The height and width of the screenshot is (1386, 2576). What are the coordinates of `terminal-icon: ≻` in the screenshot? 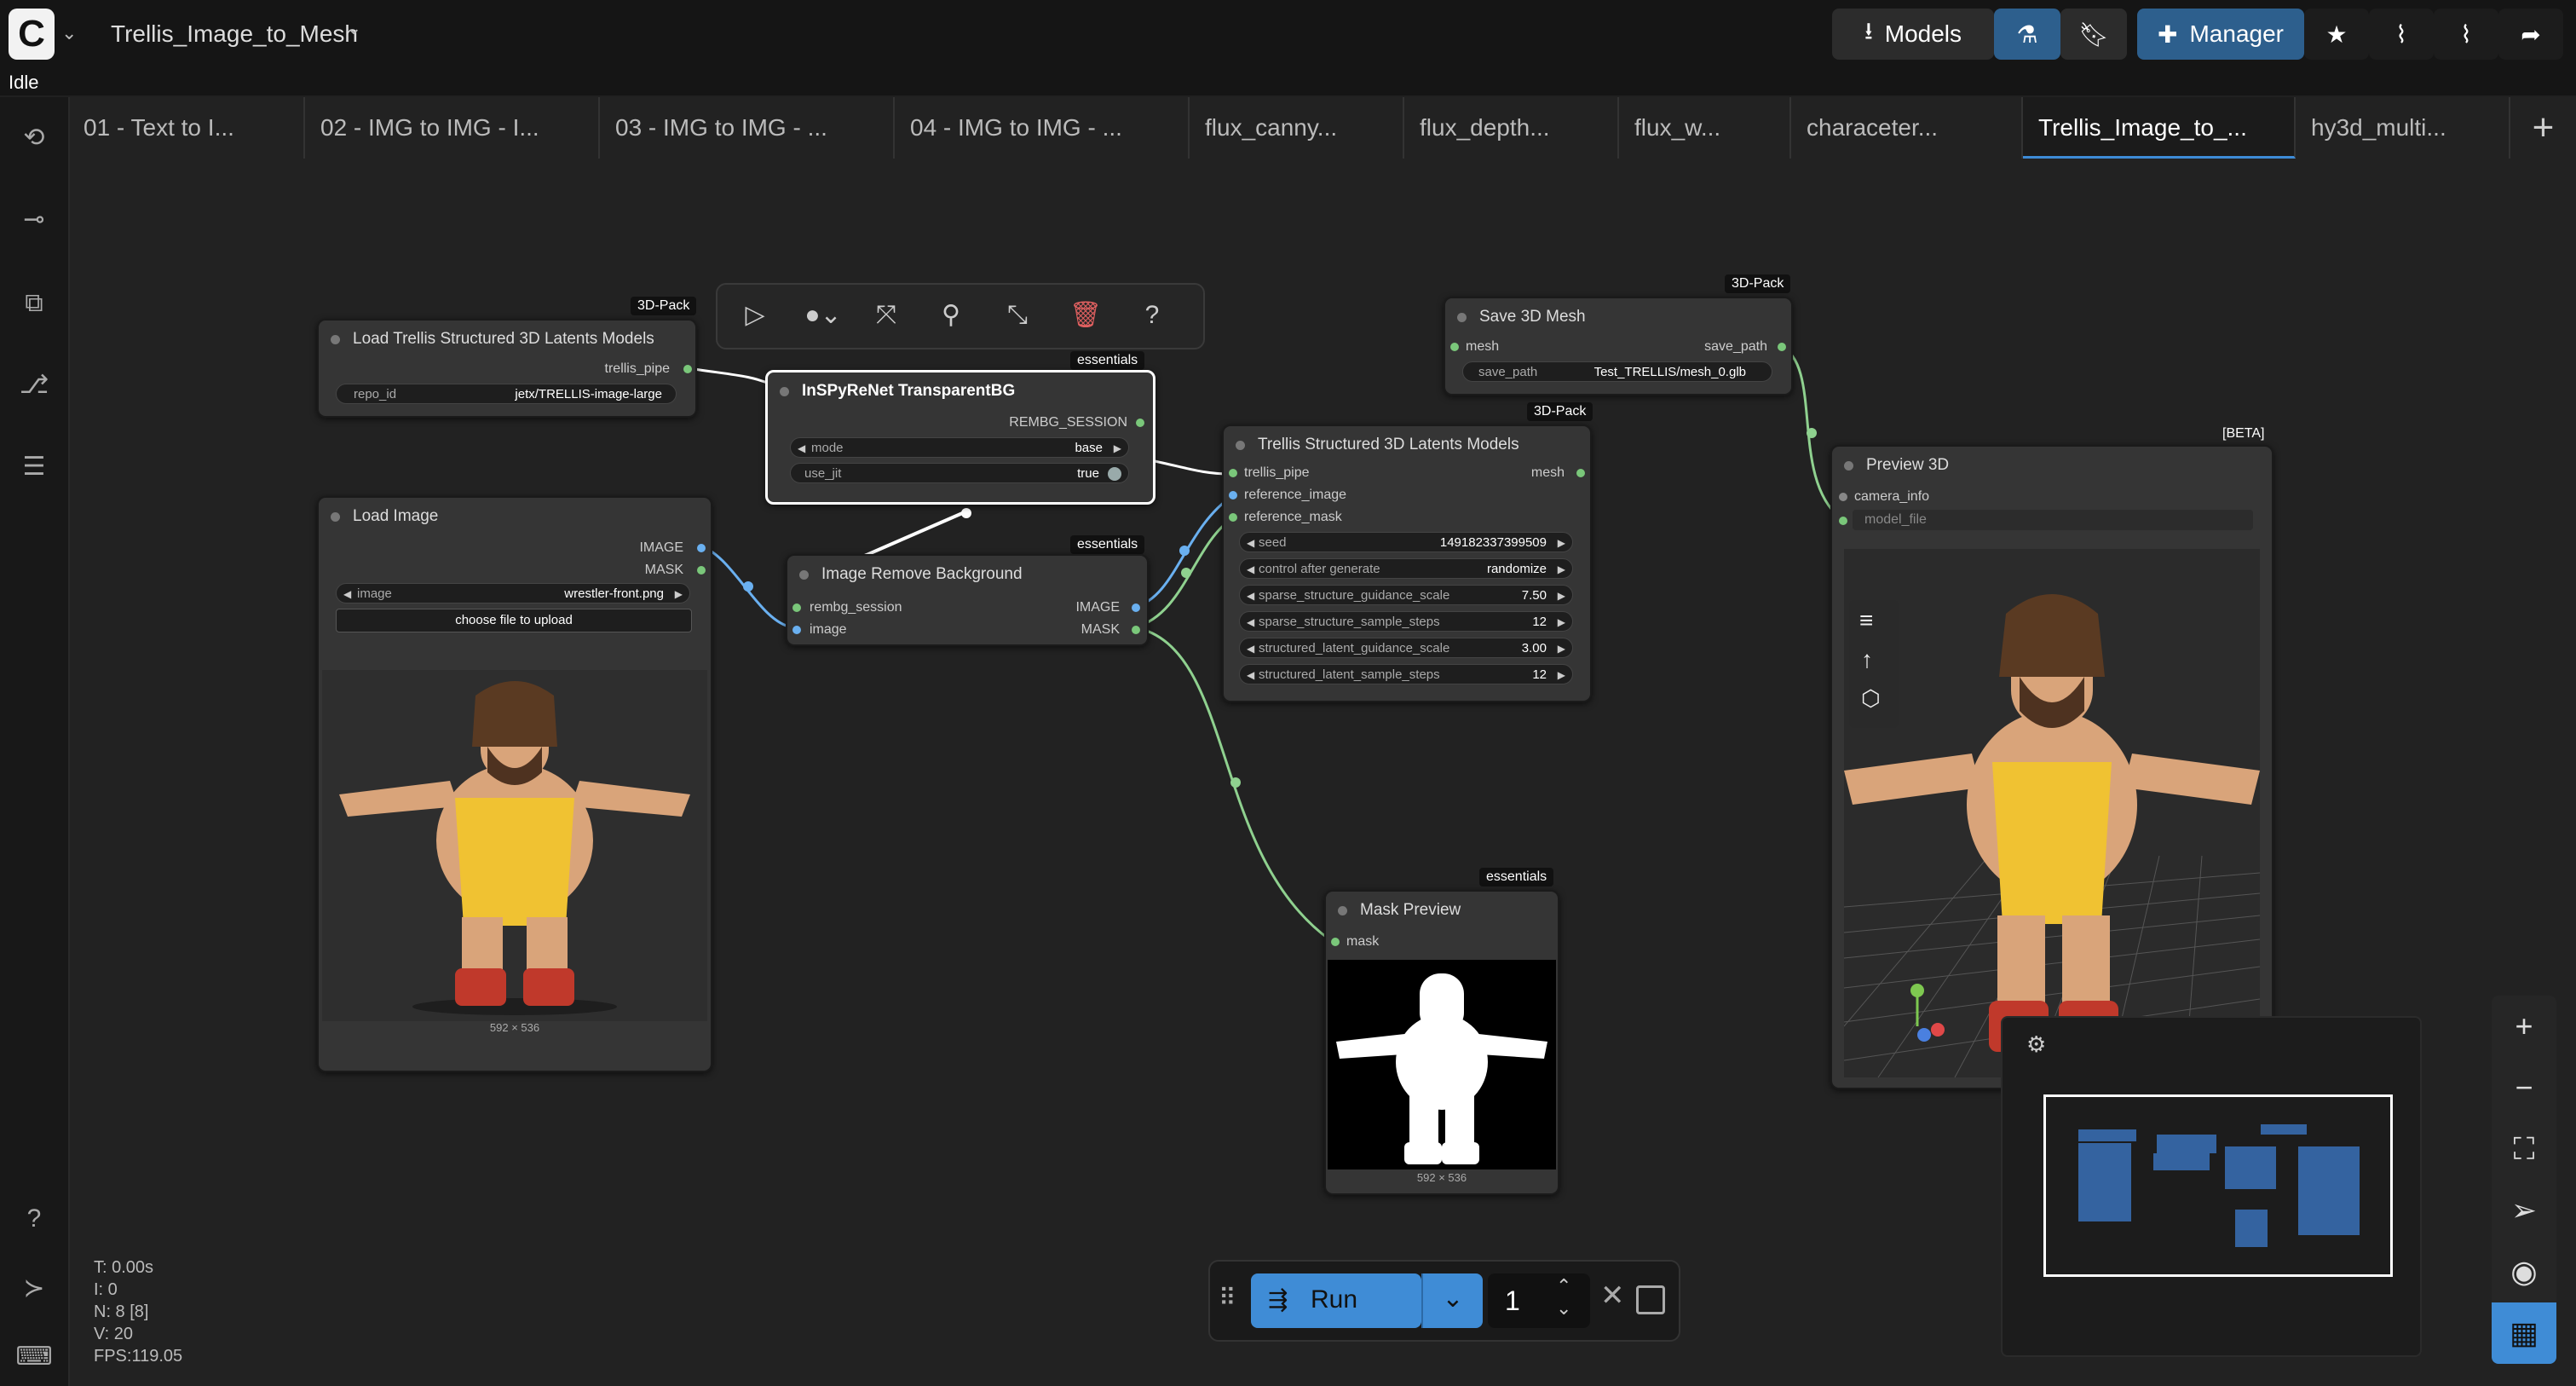 It's located at (34, 1289).